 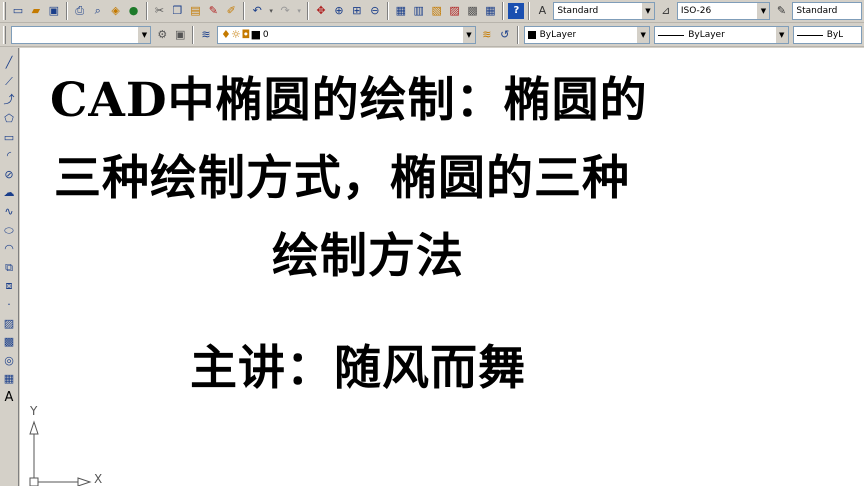 I want to click on lineweight-select: ByL, so click(x=827, y=35).